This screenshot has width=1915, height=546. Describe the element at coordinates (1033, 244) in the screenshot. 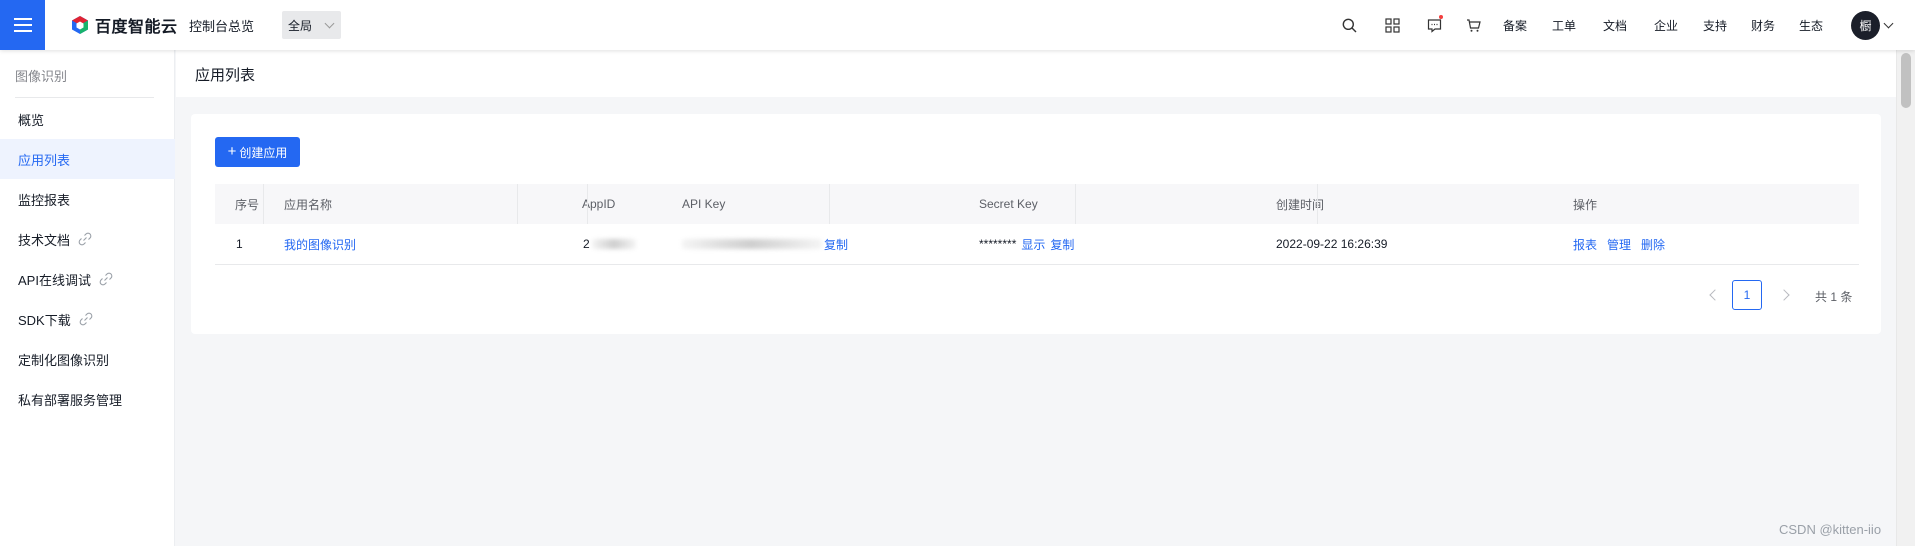

I see `show-secret-key-link: 显示` at that location.